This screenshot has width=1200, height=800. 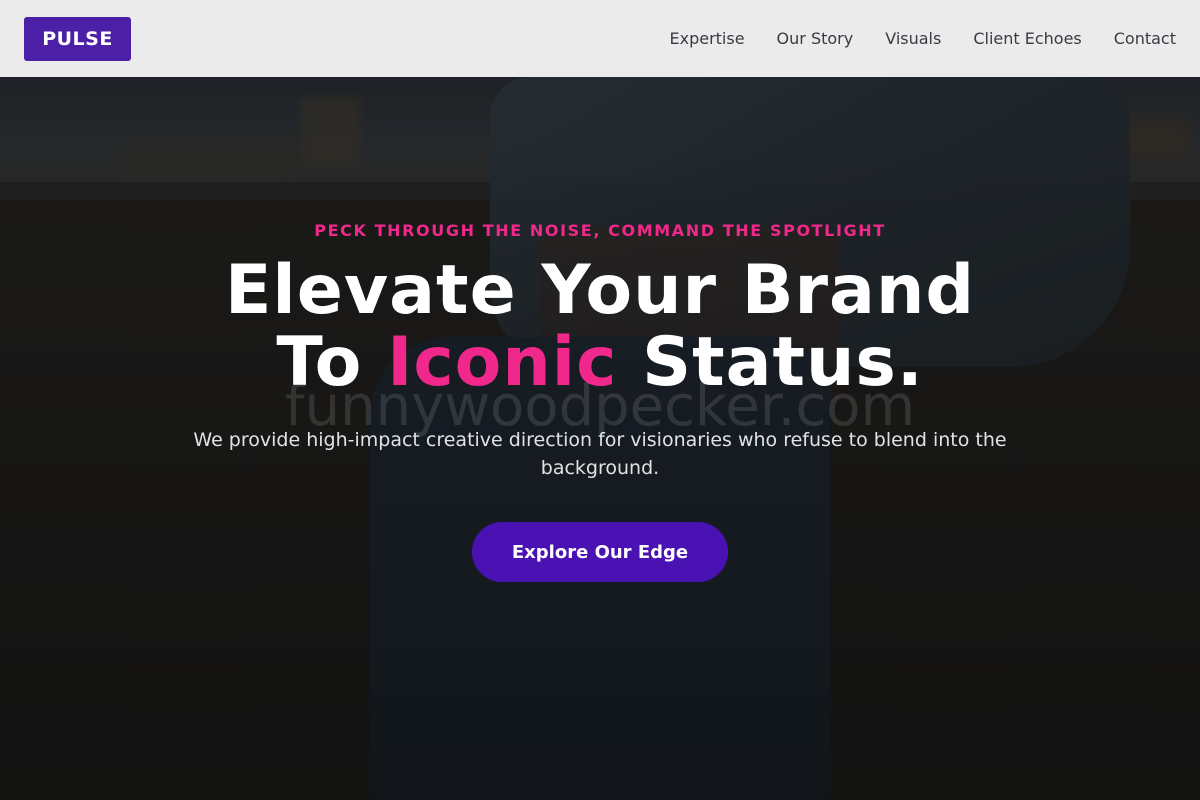 I want to click on explore-our-edge-button: Explore Our Edge, so click(x=600, y=552).